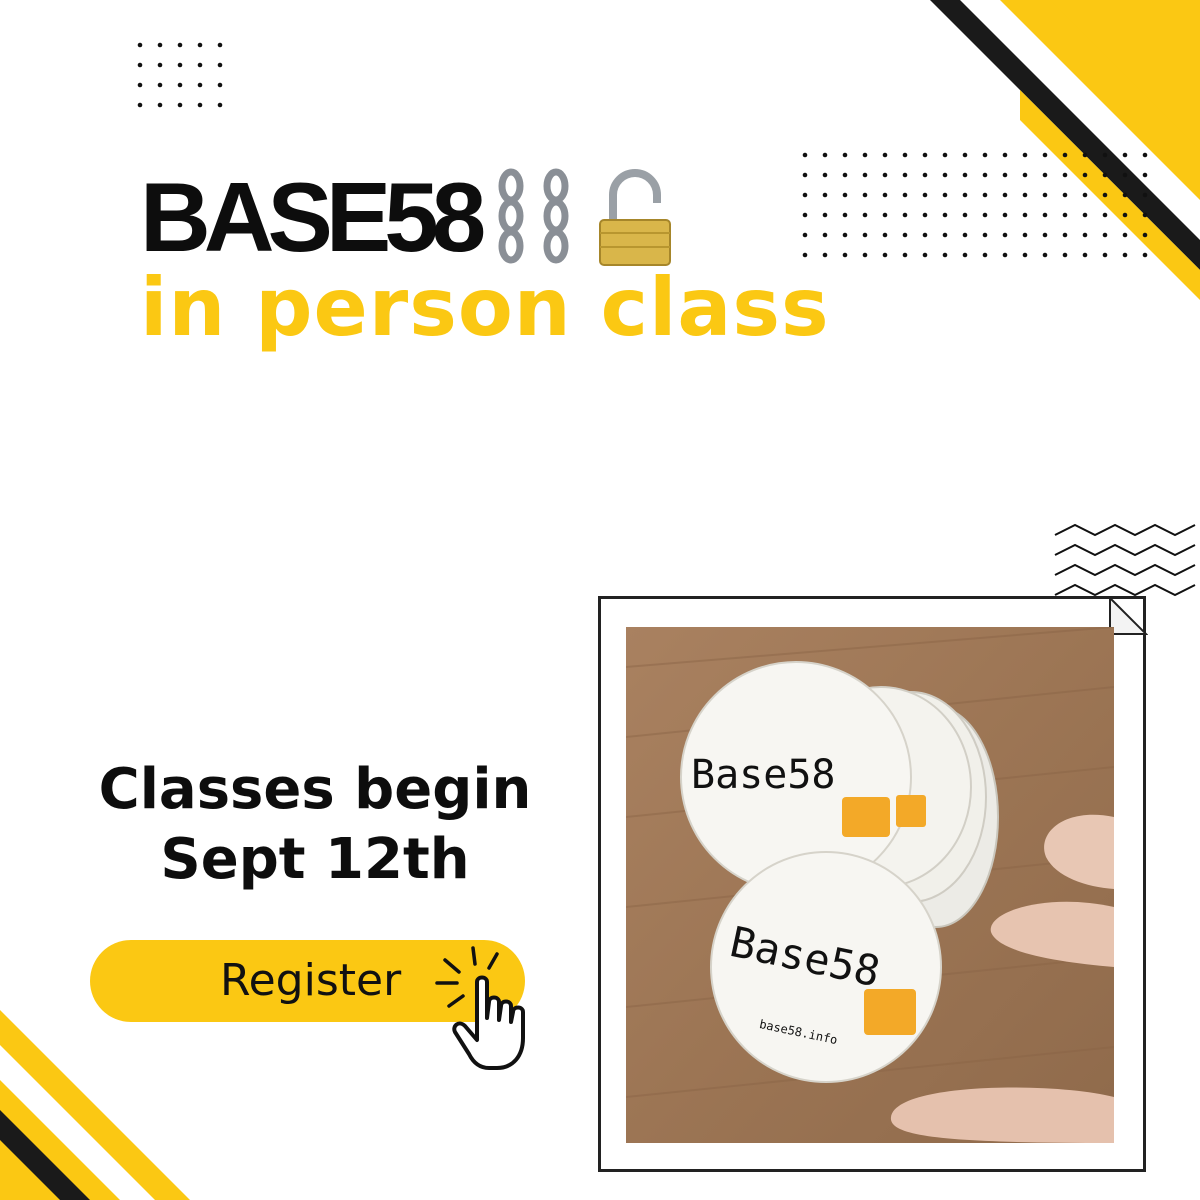 The width and height of the screenshot is (1200, 1200). Describe the element at coordinates (533, 216) in the screenshot. I see `chains-icon` at that location.